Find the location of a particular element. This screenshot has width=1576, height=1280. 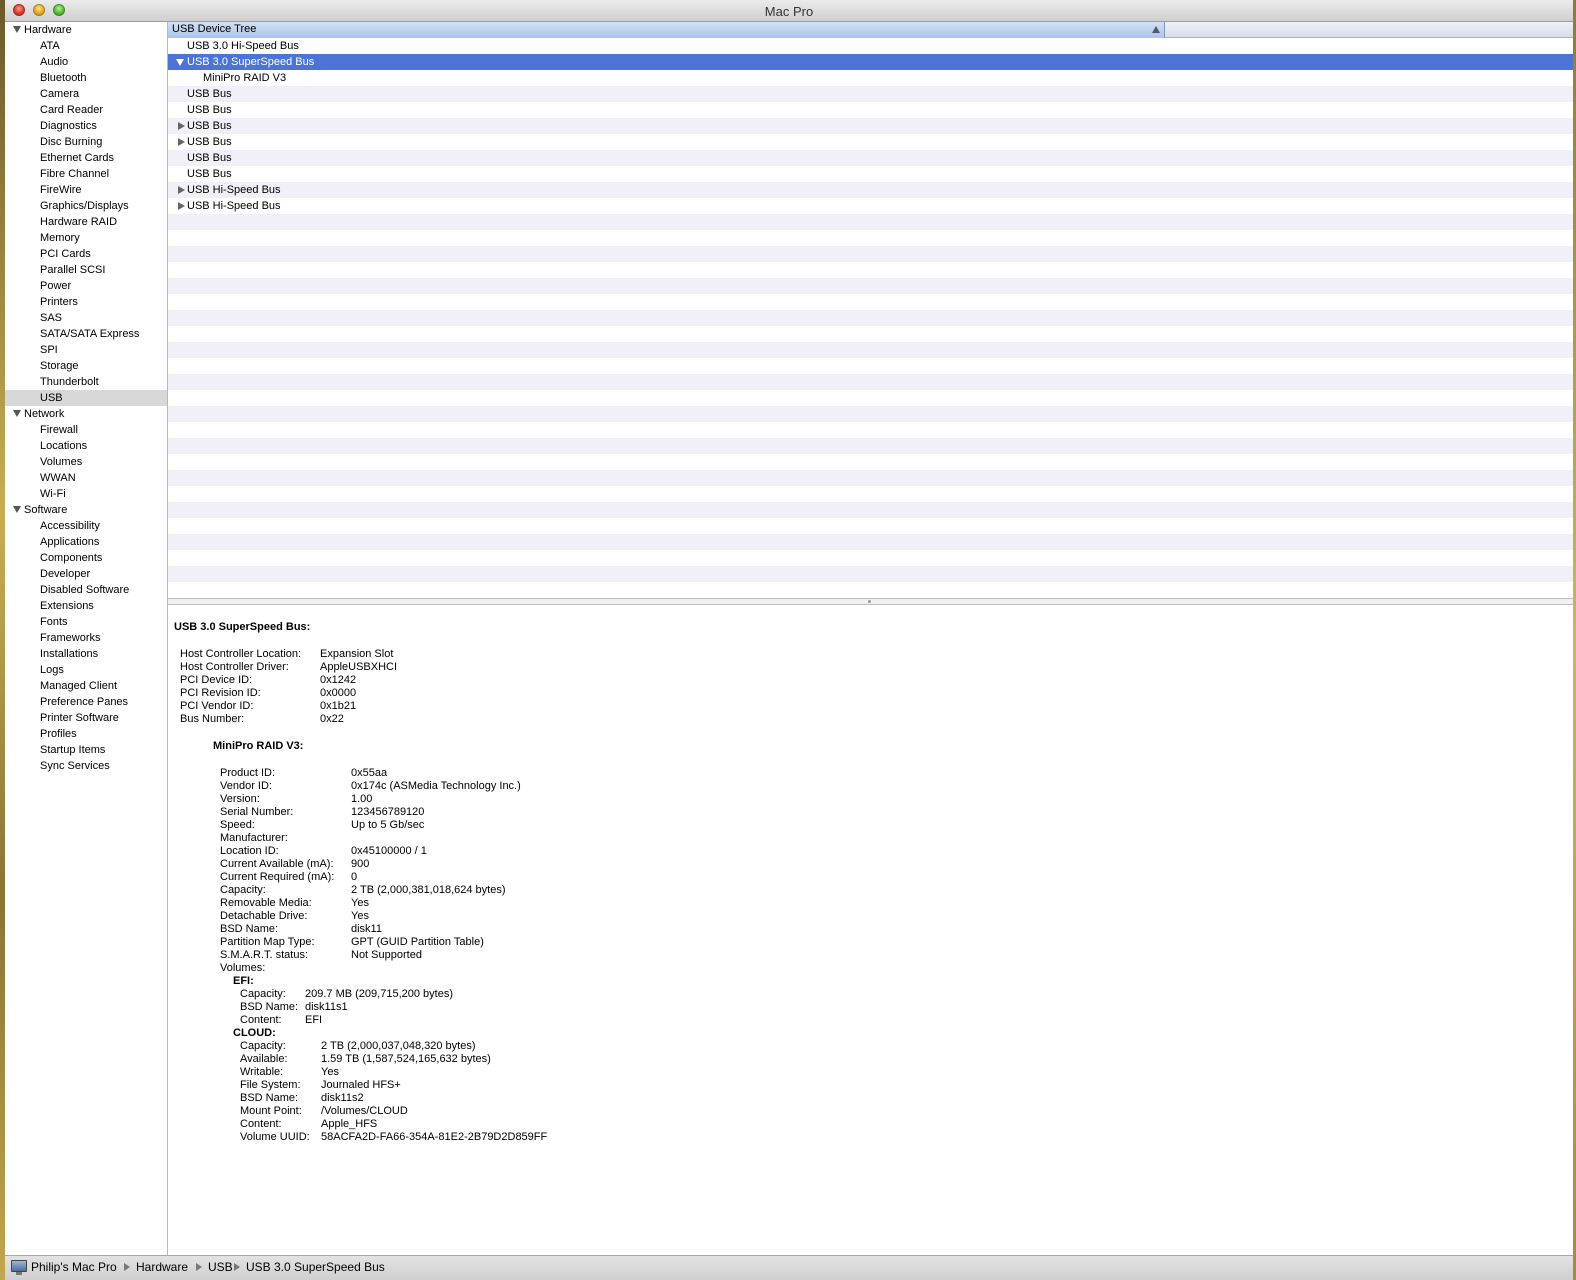

sidebar-item-label: Volumes is located at coordinates (61, 462).